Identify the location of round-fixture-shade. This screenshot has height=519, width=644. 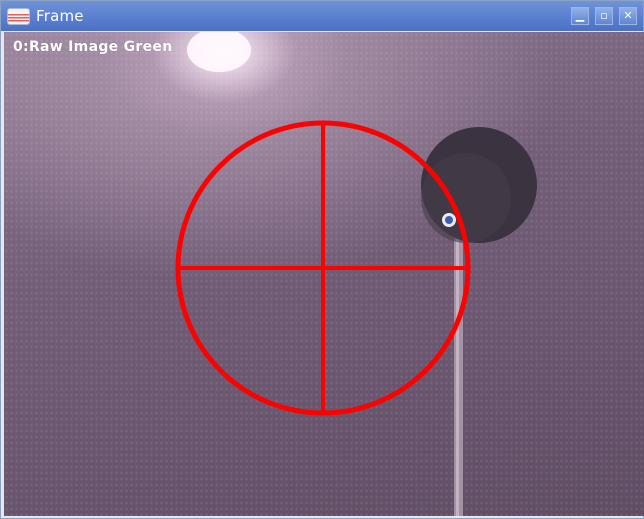
(466, 198).